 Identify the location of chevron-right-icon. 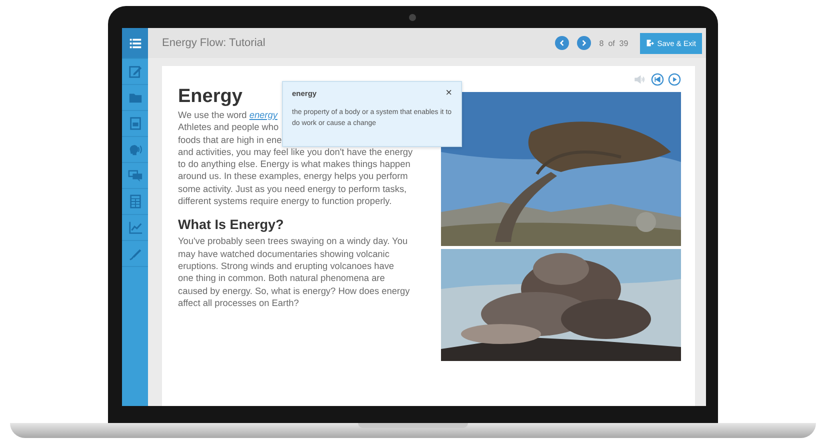
(584, 43).